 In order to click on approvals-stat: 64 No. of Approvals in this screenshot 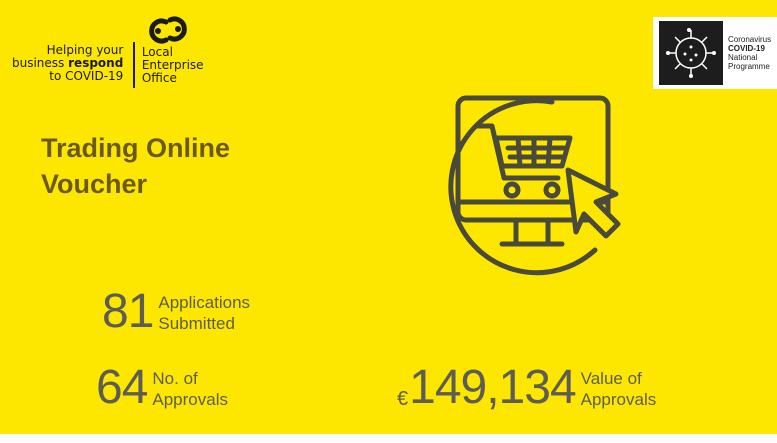, I will do `click(162, 388)`.